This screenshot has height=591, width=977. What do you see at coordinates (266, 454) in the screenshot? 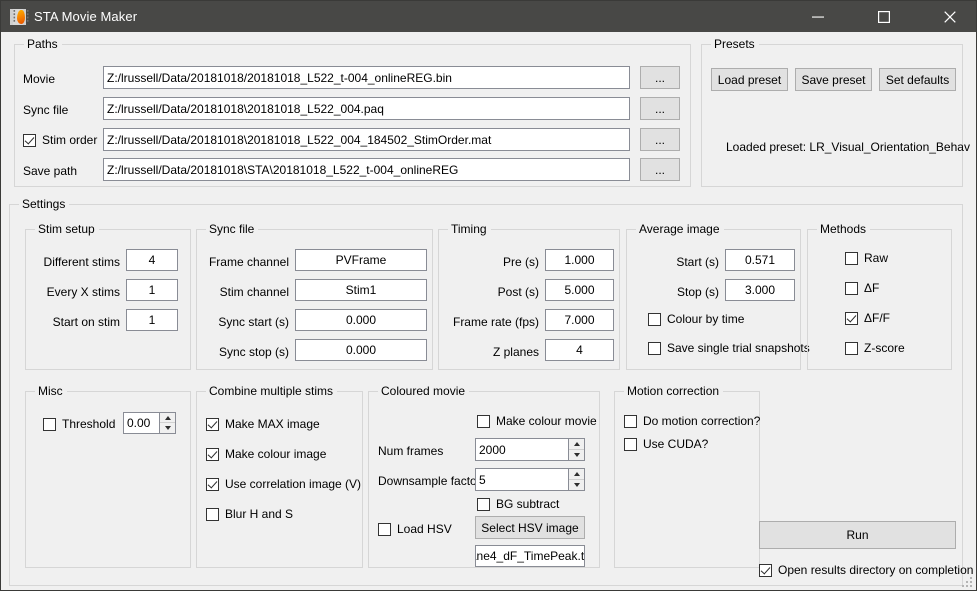
I see `make-colour-image-checkbox: Make colour image` at bounding box center [266, 454].